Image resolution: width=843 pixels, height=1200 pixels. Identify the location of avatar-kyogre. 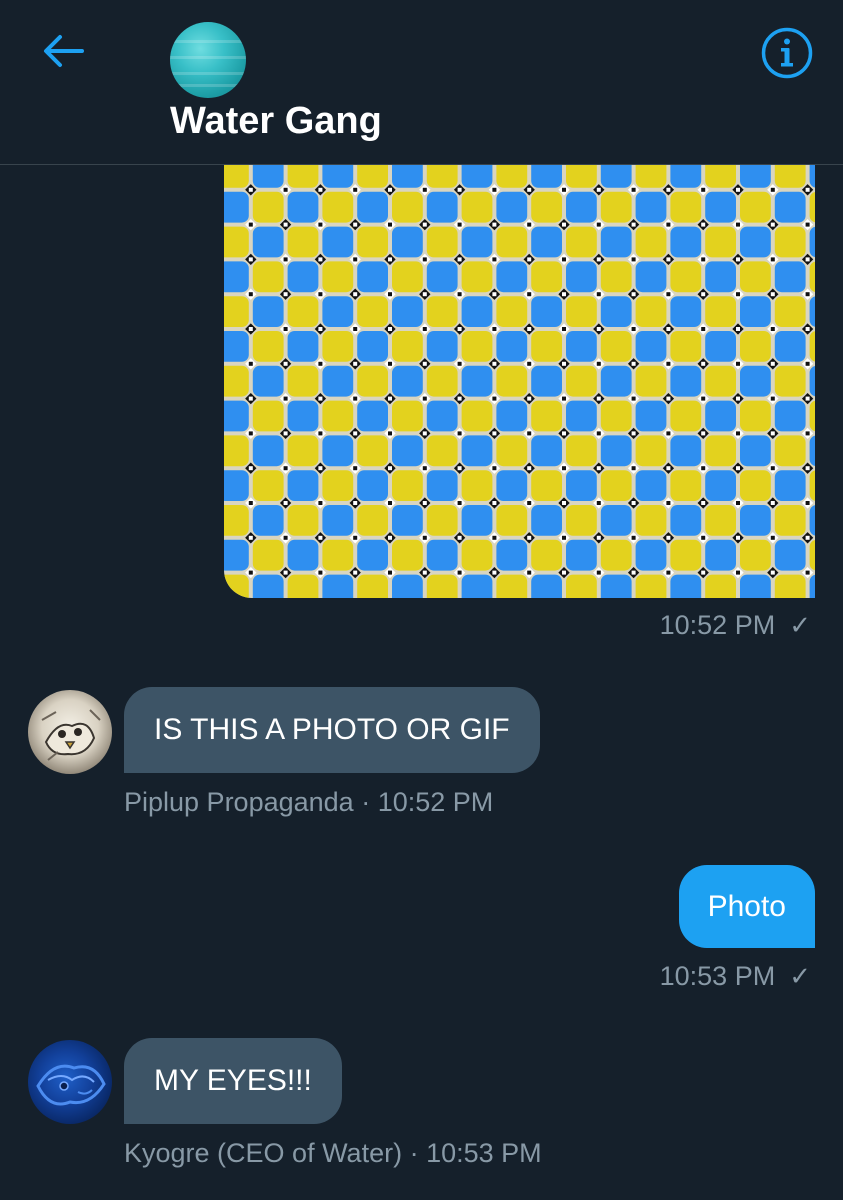
(70, 1082).